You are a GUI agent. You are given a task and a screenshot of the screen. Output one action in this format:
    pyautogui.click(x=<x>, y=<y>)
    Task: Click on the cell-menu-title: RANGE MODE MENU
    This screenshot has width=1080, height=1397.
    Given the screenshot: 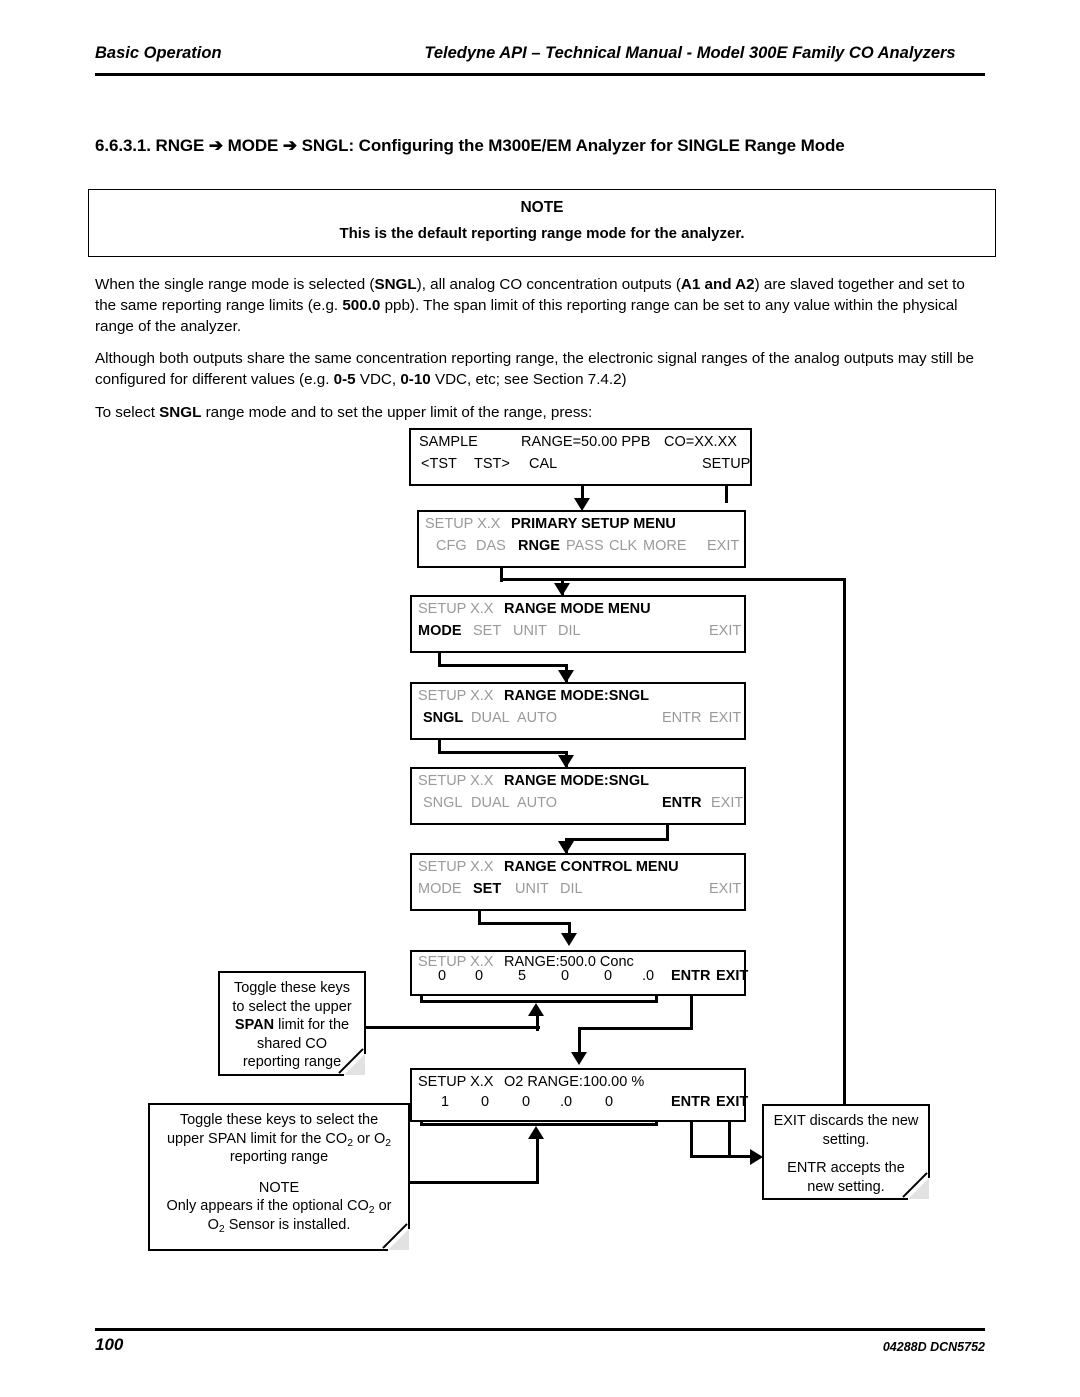 What is the action you would take?
    pyautogui.click(x=577, y=609)
    